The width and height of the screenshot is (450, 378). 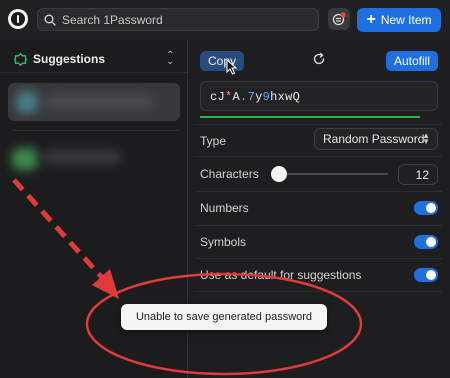 What do you see at coordinates (426, 208) in the screenshot?
I see `numbers-toggle` at bounding box center [426, 208].